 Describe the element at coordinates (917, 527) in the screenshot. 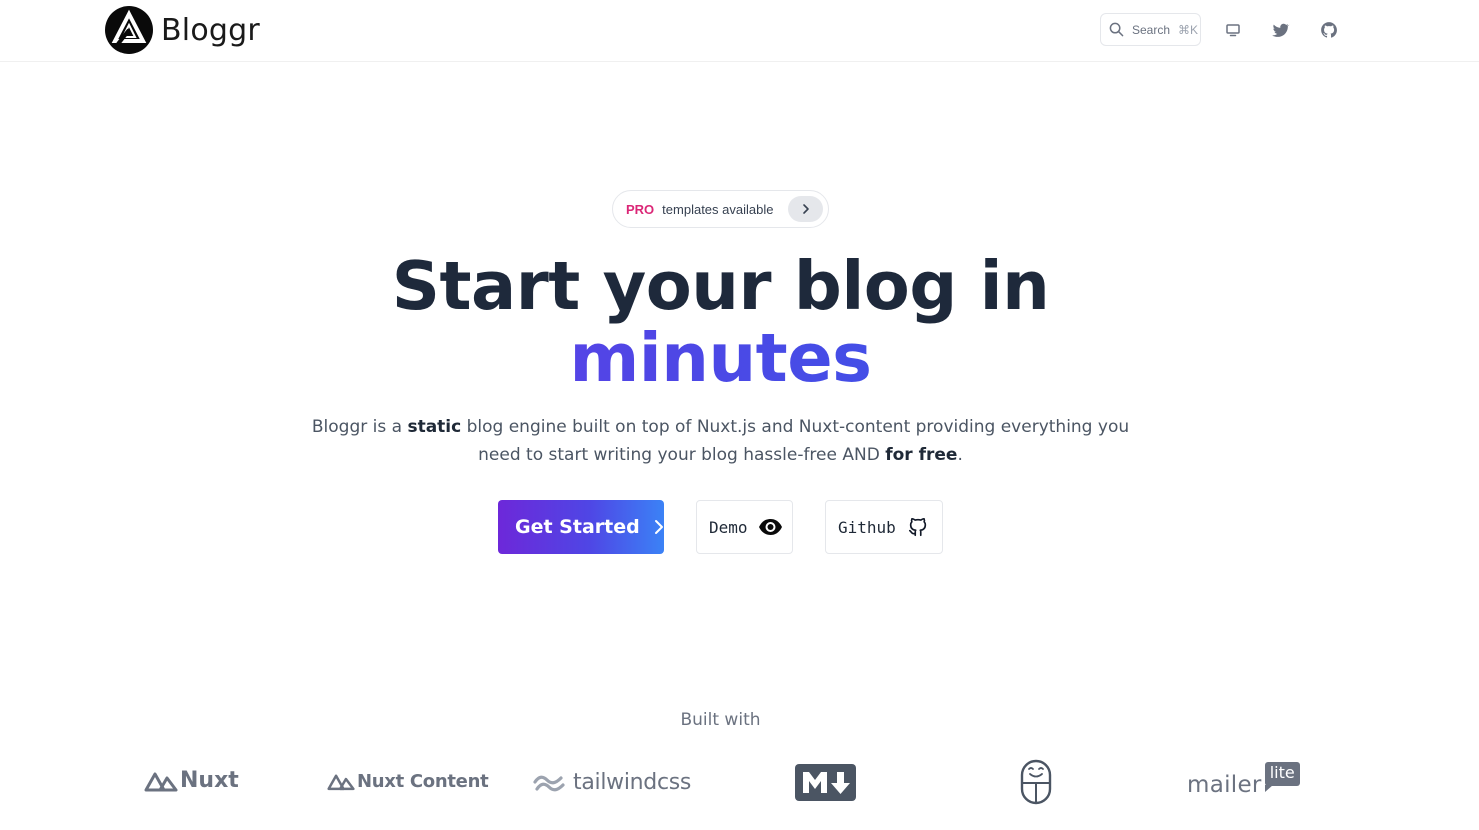

I see `github-outline-icon` at that location.